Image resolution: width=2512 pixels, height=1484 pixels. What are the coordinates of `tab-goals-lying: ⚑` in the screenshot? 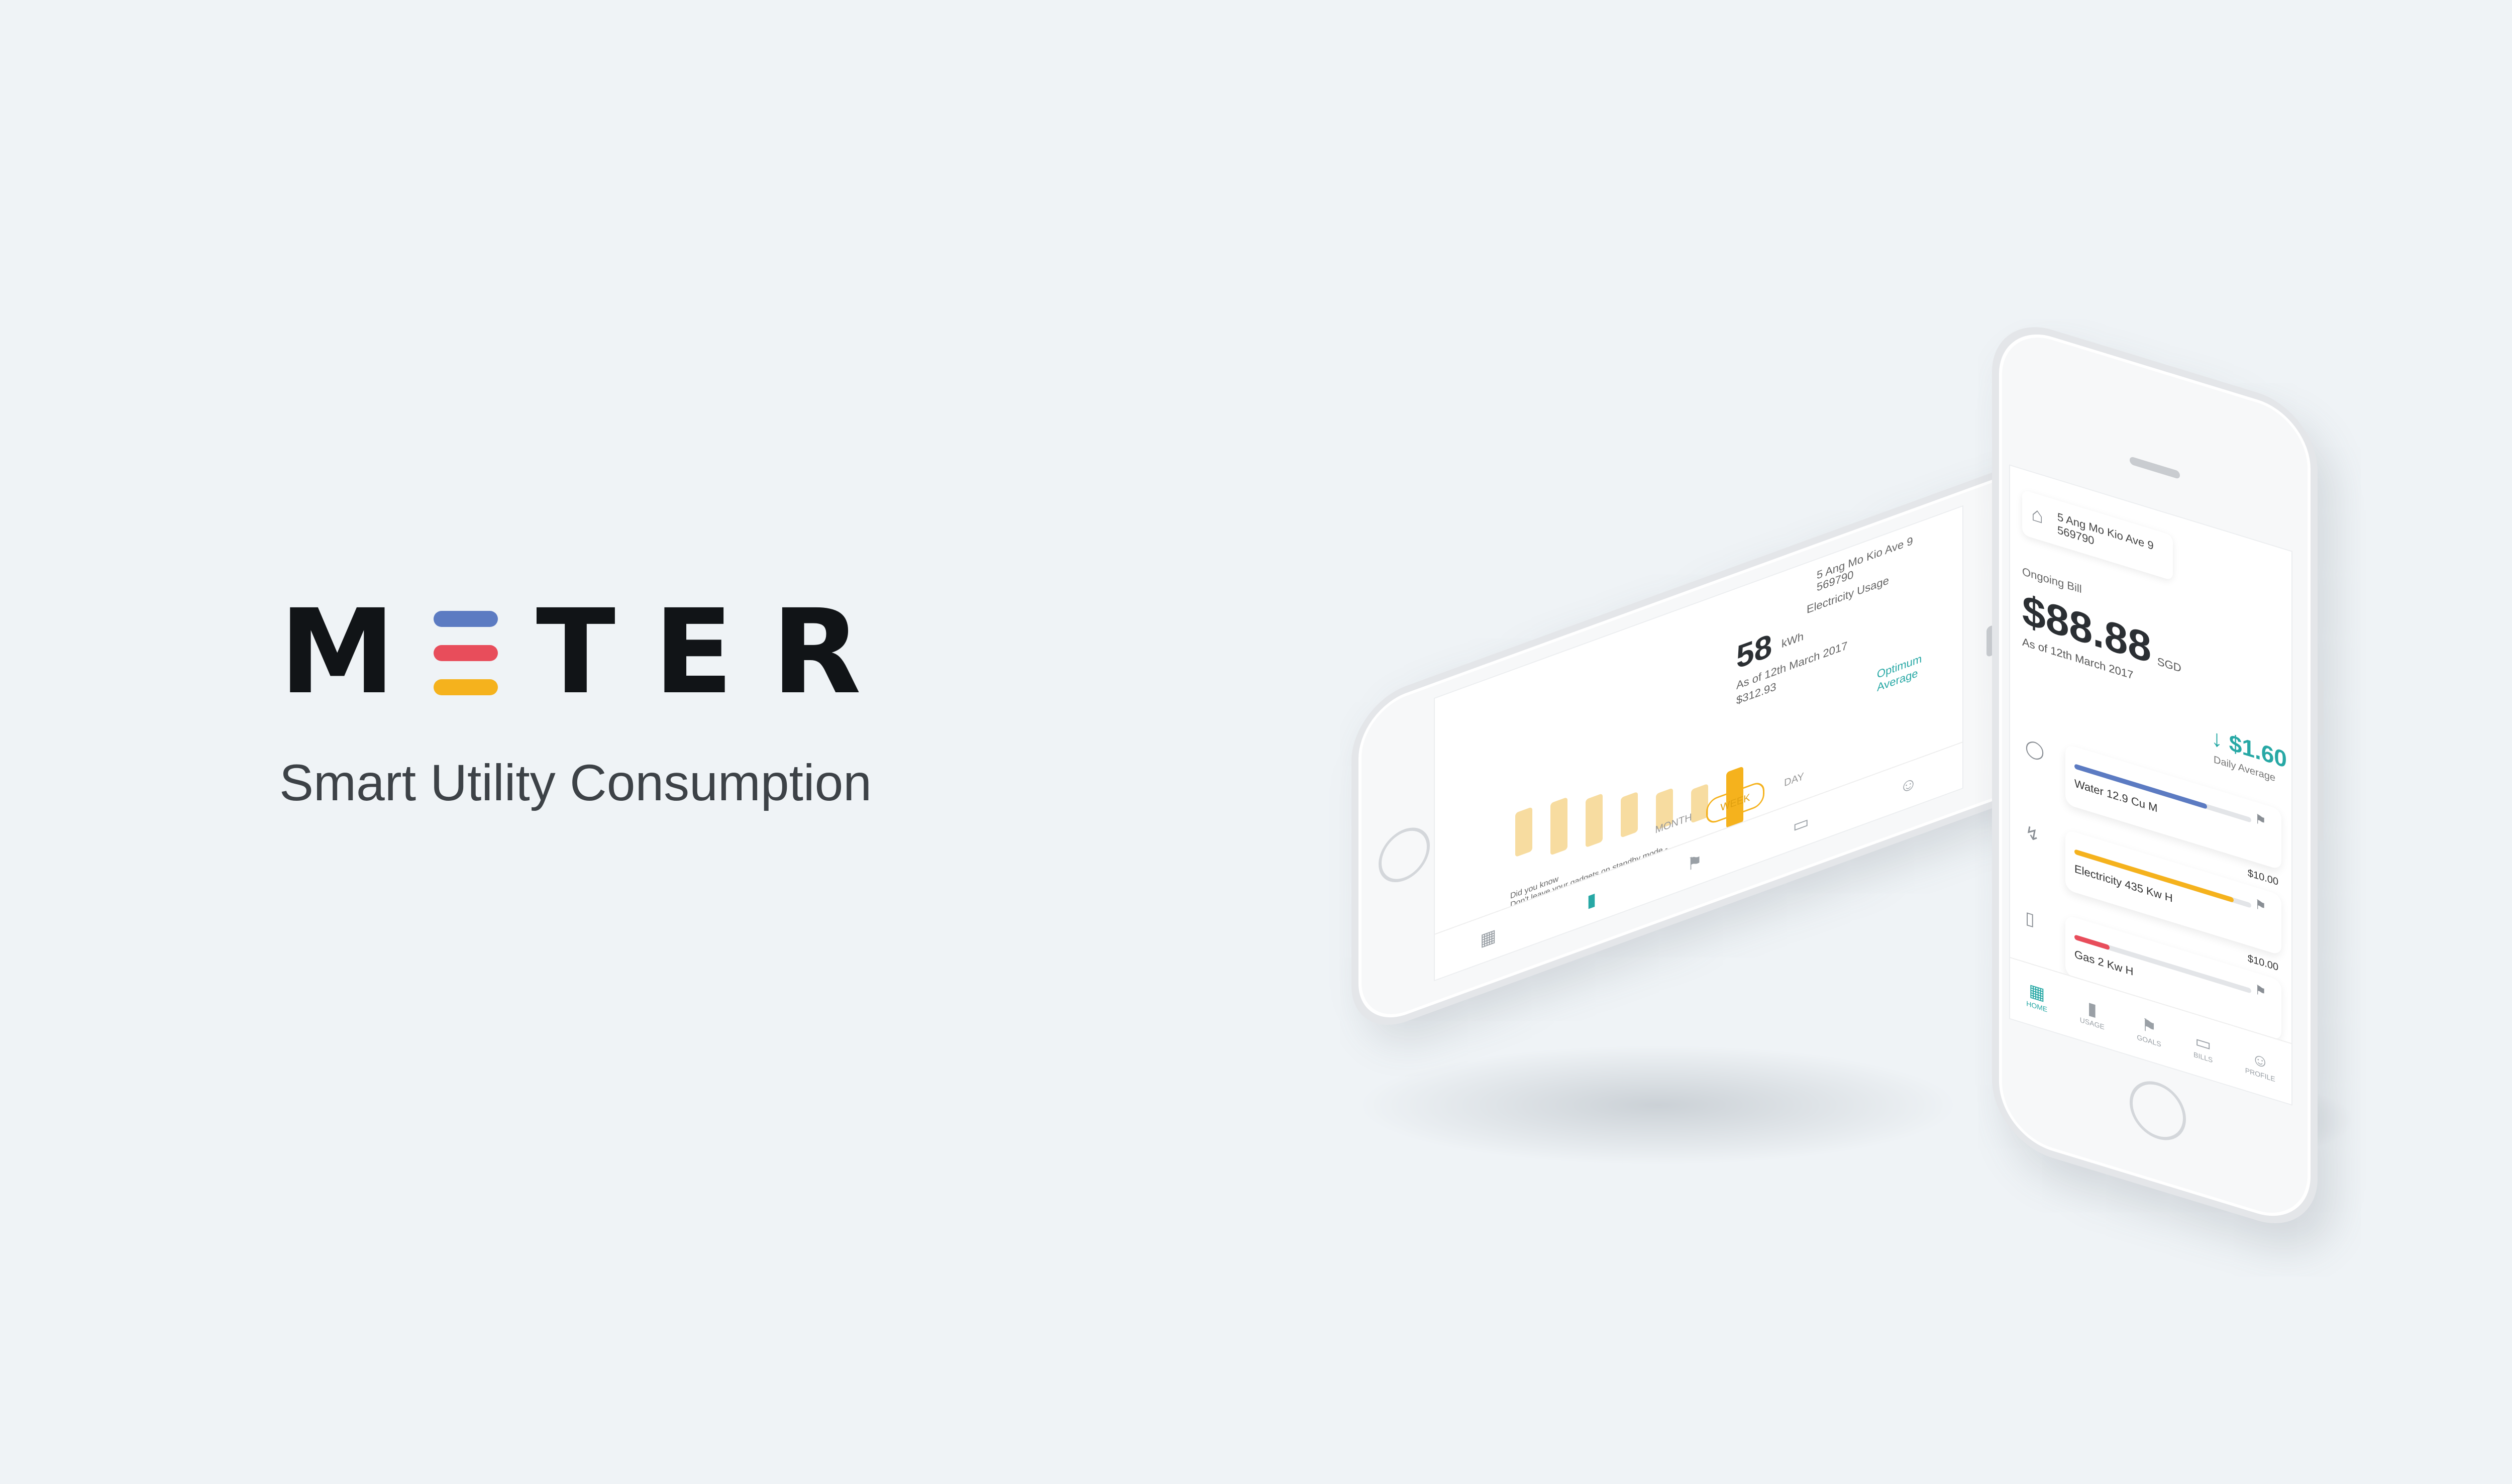 It's located at (1694, 863).